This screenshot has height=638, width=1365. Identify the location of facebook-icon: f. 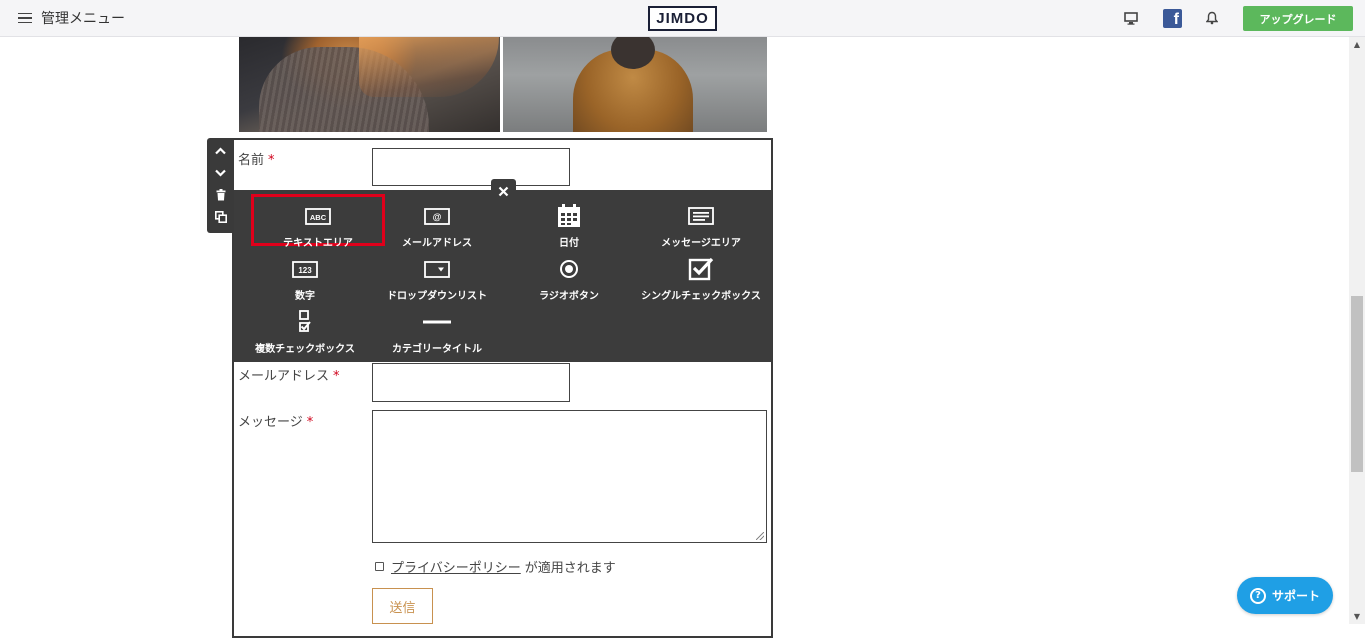
(1172, 18).